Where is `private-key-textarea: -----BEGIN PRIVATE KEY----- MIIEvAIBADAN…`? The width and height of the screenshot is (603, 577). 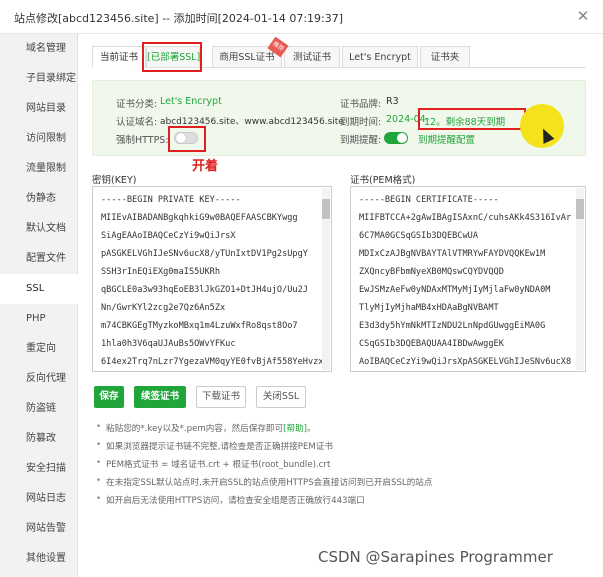 private-key-textarea: -----BEGIN PRIVATE KEY----- MIIEvAIBADAN… is located at coordinates (212, 279).